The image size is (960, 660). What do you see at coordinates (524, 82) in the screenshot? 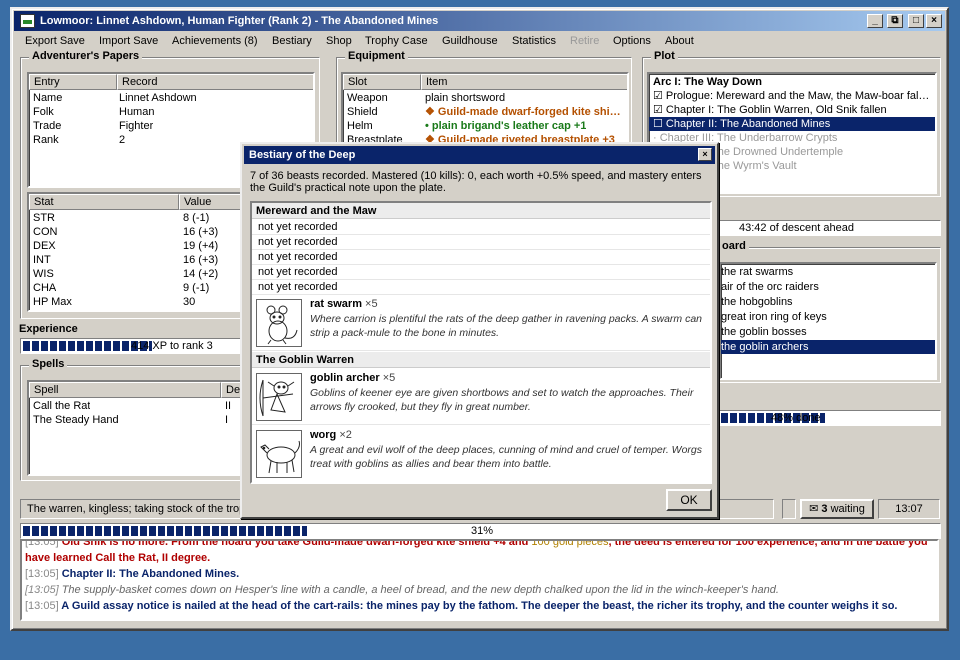
I see `equipment-header-item: Item` at bounding box center [524, 82].